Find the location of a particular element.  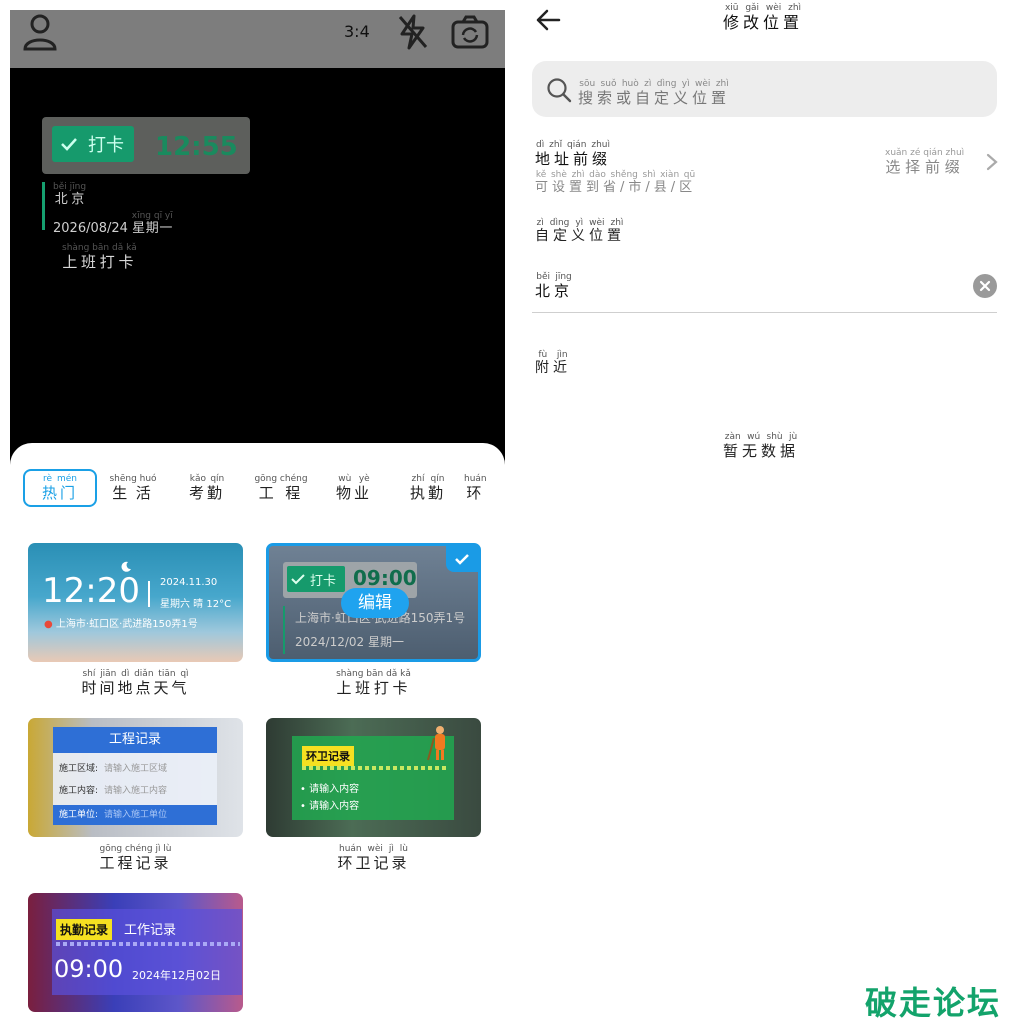

card-row-unit: 施工单位: 请输入施工单位 is located at coordinates (135, 815).